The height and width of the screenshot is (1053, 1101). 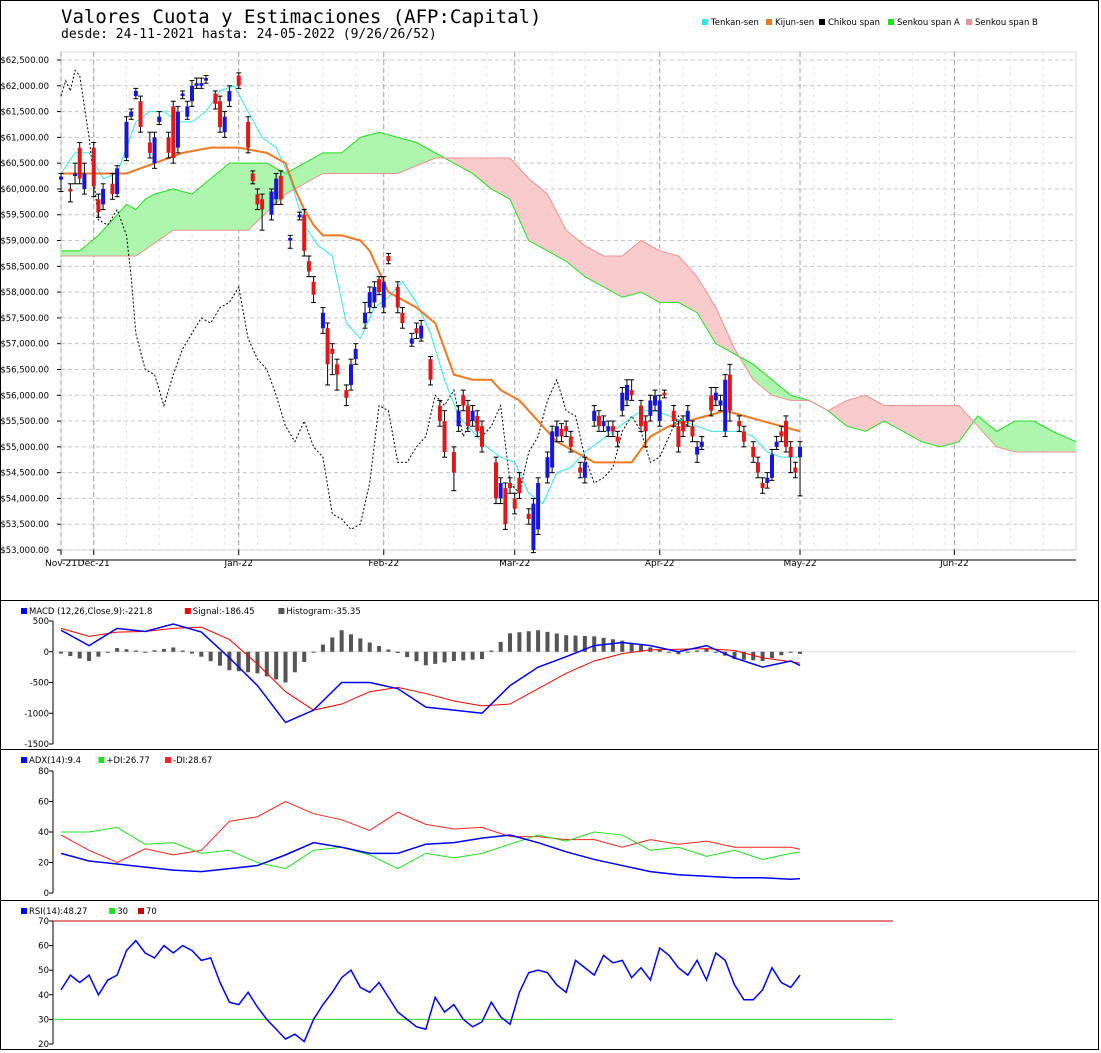 What do you see at coordinates (43, 803) in the screenshot?
I see `y-tick-label: 60` at bounding box center [43, 803].